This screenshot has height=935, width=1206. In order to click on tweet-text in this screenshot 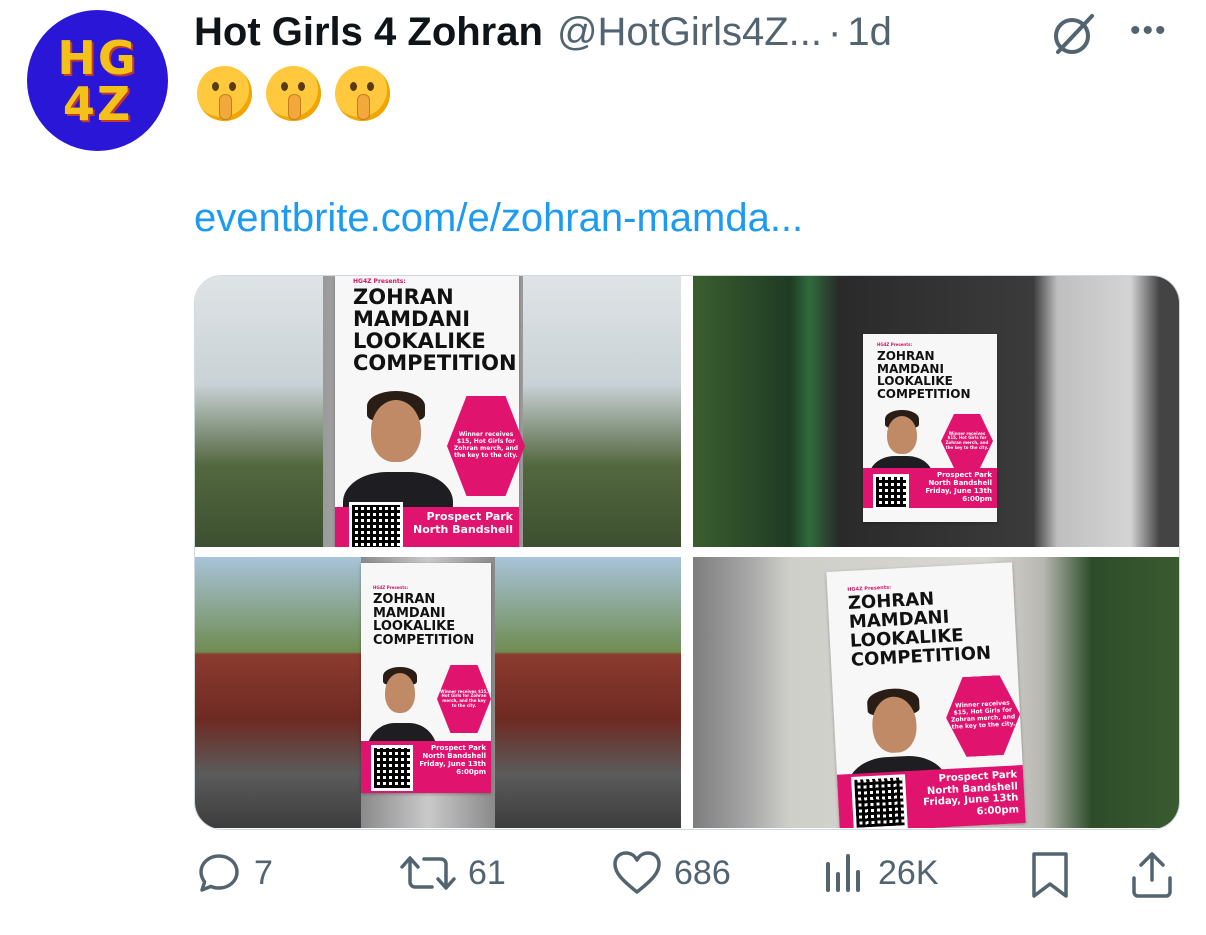, I will do `click(293, 93)`.